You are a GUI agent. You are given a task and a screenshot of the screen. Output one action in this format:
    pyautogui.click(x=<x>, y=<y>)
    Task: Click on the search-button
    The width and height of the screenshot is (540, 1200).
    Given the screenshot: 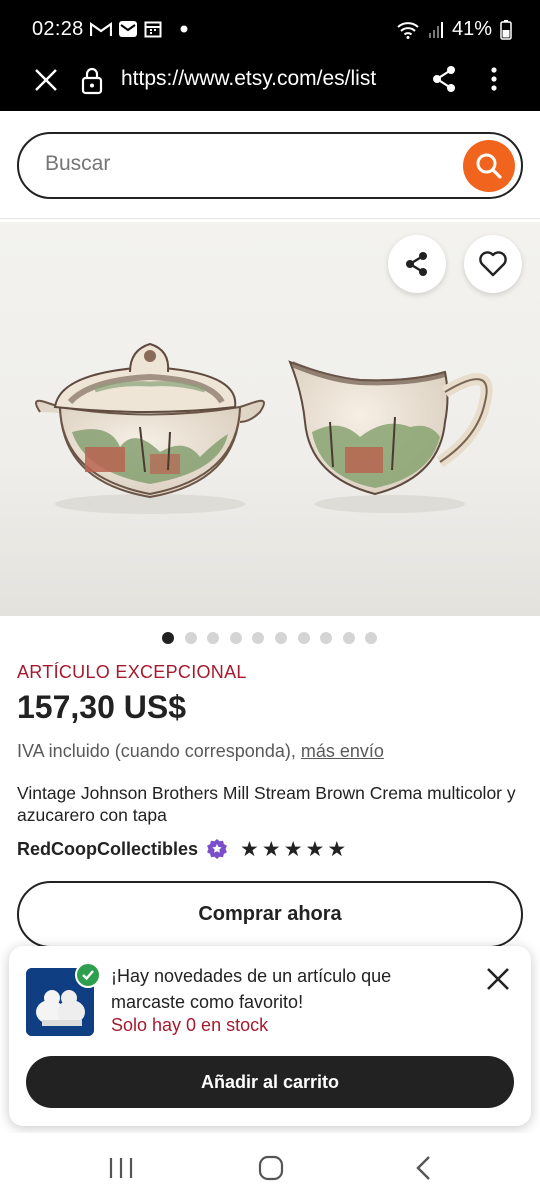 What is the action you would take?
    pyautogui.click(x=489, y=166)
    